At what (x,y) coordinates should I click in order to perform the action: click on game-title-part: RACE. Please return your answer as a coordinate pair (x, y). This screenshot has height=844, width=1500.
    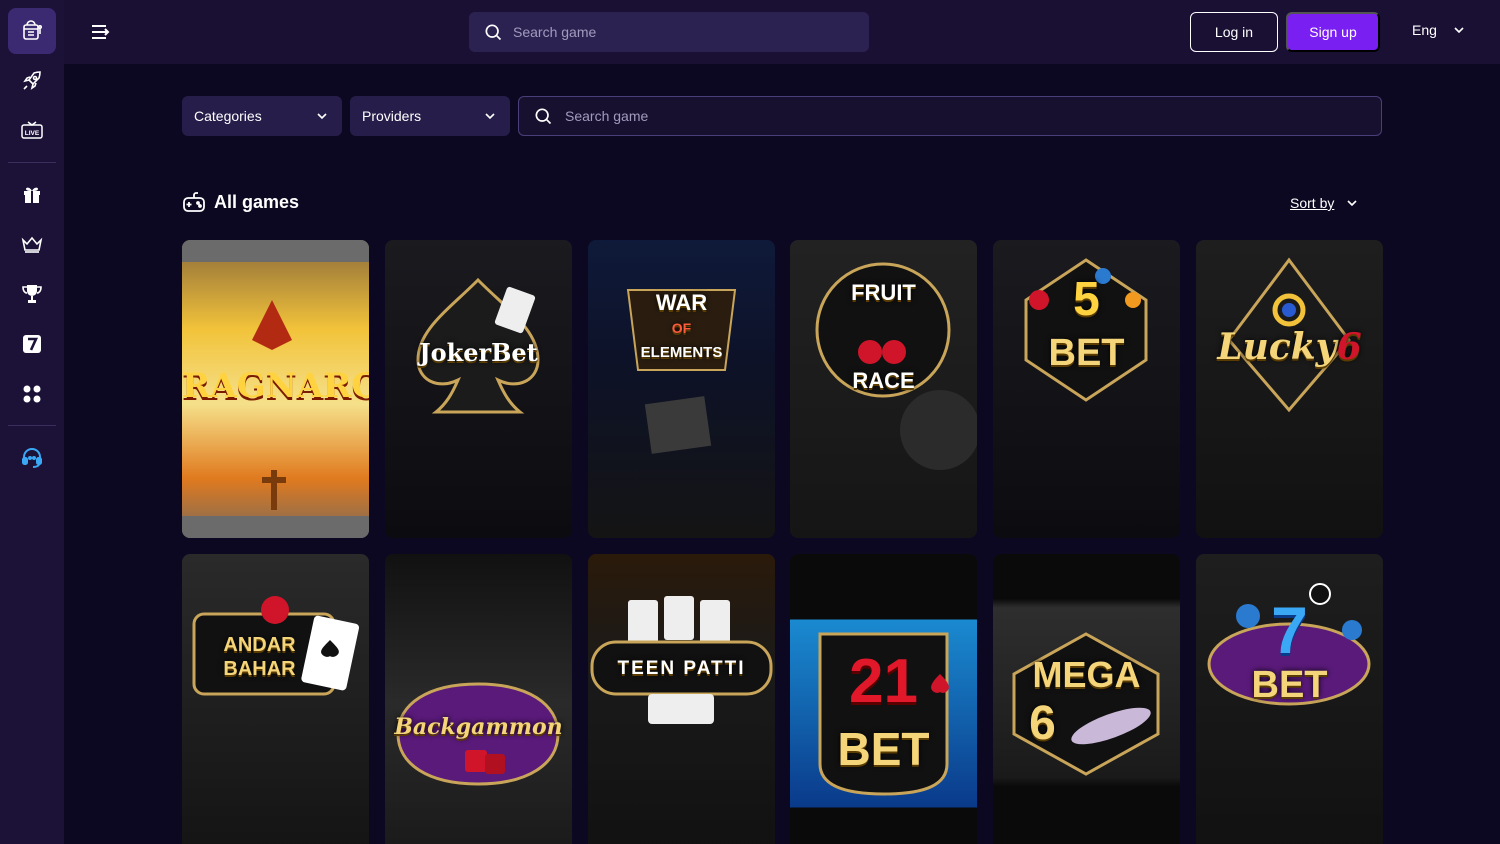
    Looking at the image, I should click on (883, 380).